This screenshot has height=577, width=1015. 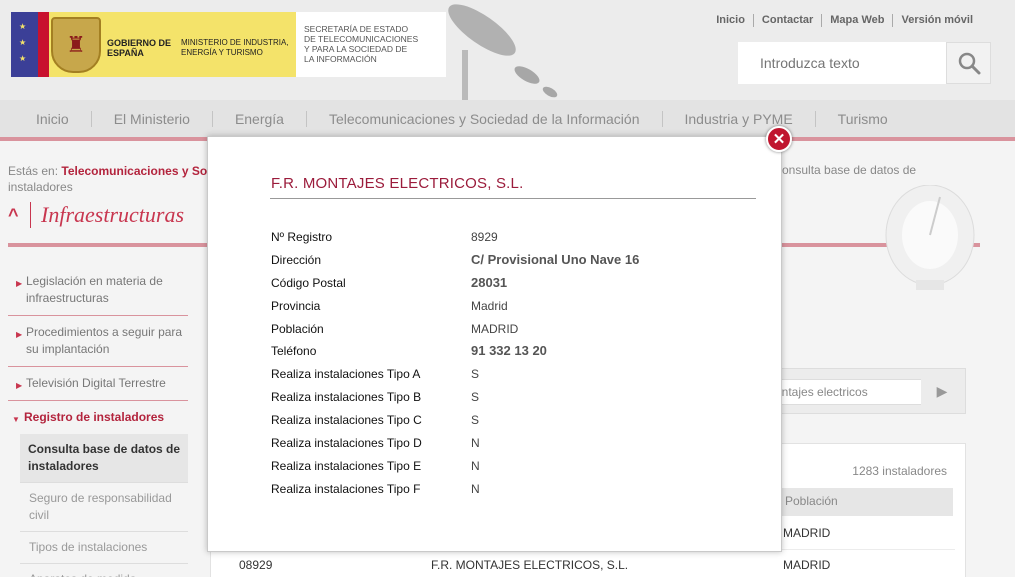 What do you see at coordinates (849, 170) in the screenshot?
I see `breadcrumb-tail: onsulta base de datos de` at bounding box center [849, 170].